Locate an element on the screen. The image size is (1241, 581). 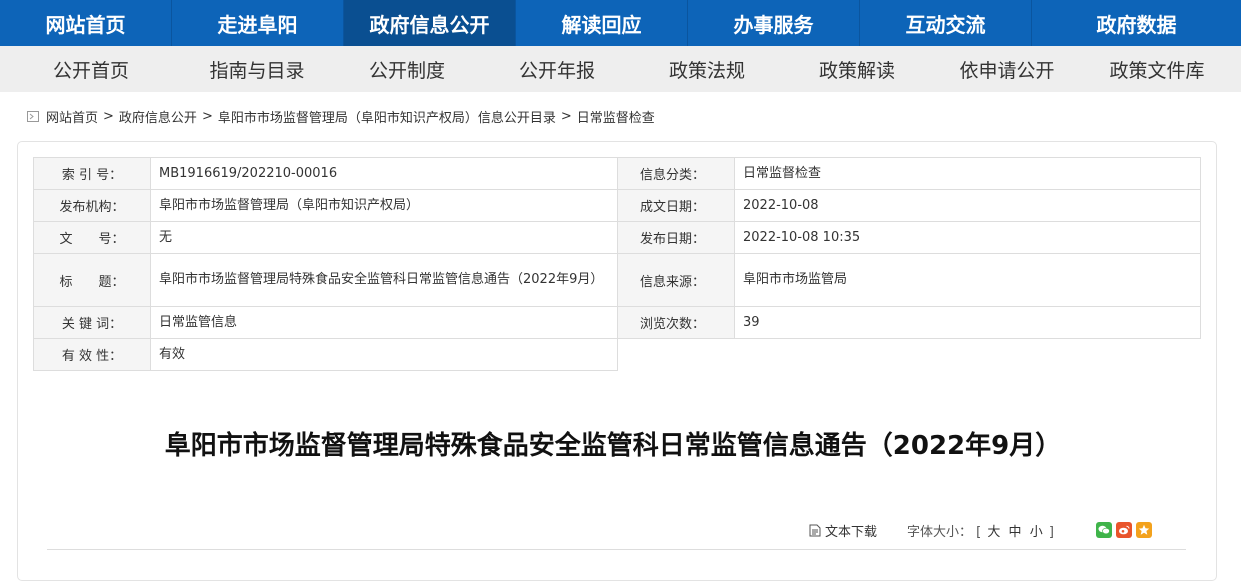
created-date-value: 2022-10-08 is located at coordinates (967, 205).